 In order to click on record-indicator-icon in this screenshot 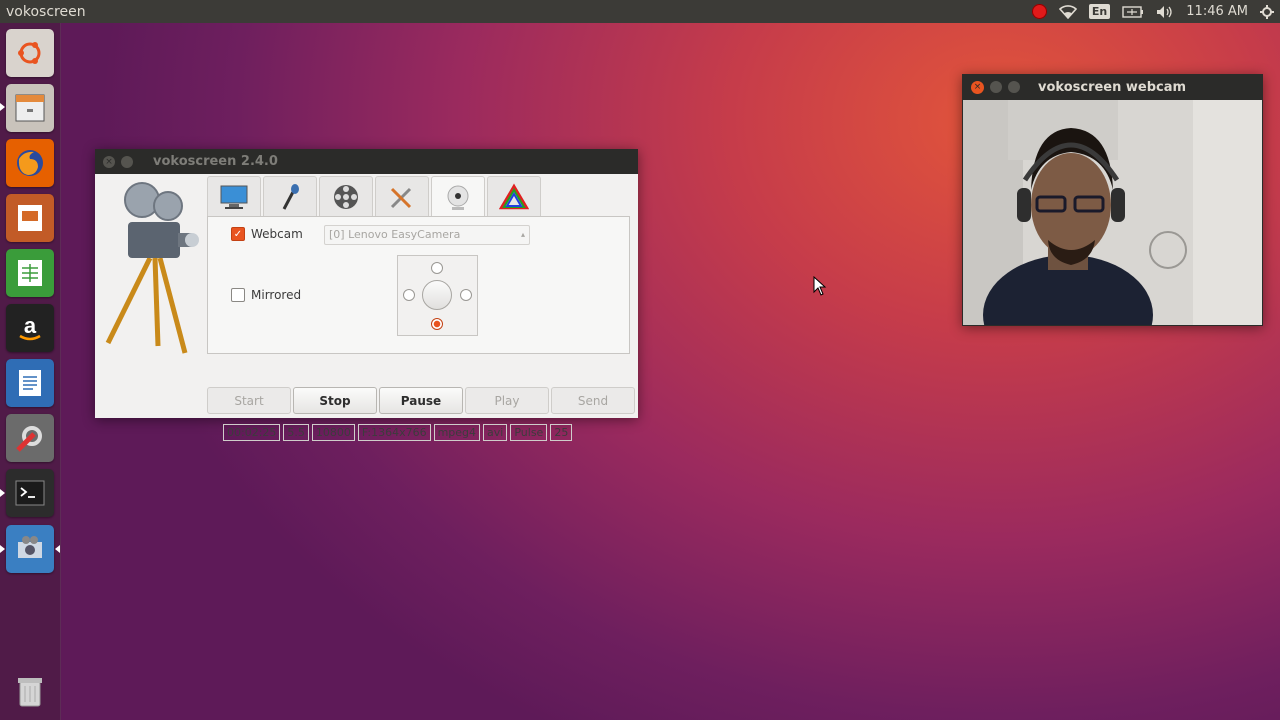, I will do `click(1039, 11)`.